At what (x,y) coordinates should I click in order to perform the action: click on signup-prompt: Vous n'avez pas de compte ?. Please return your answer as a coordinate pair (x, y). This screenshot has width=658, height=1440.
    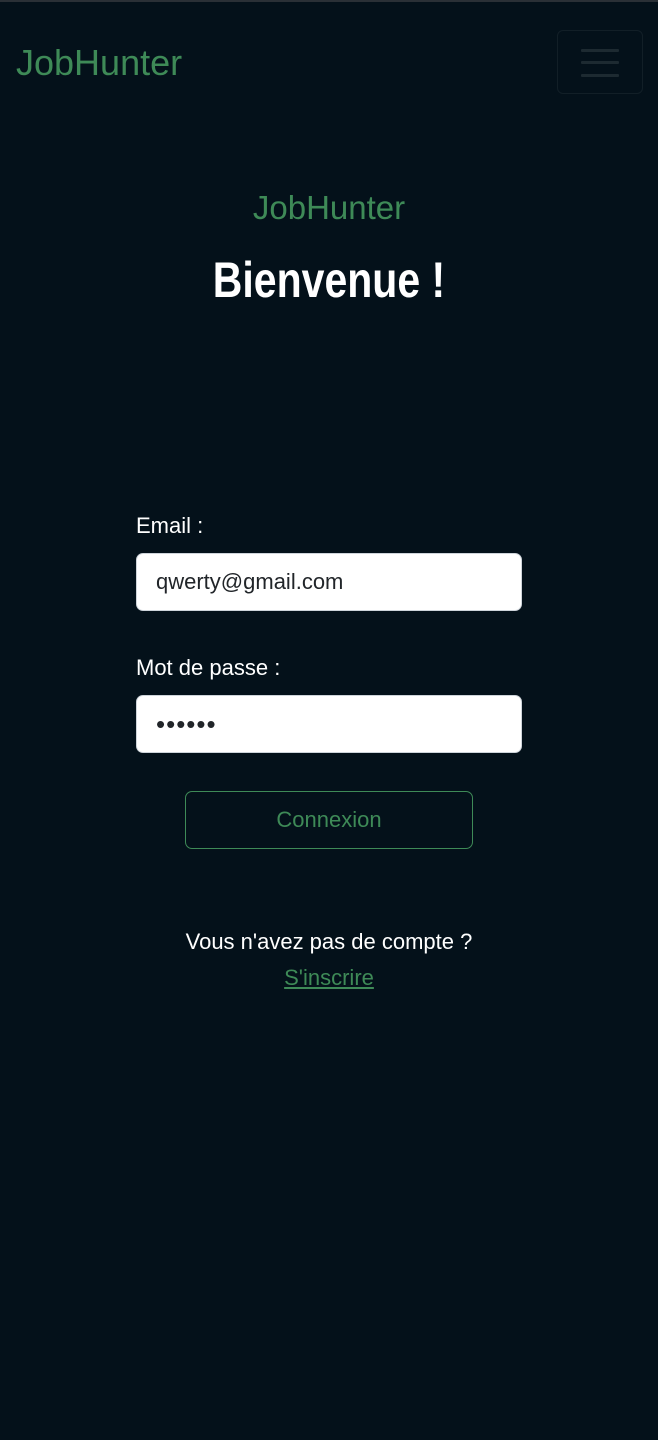
    Looking at the image, I should click on (329, 941).